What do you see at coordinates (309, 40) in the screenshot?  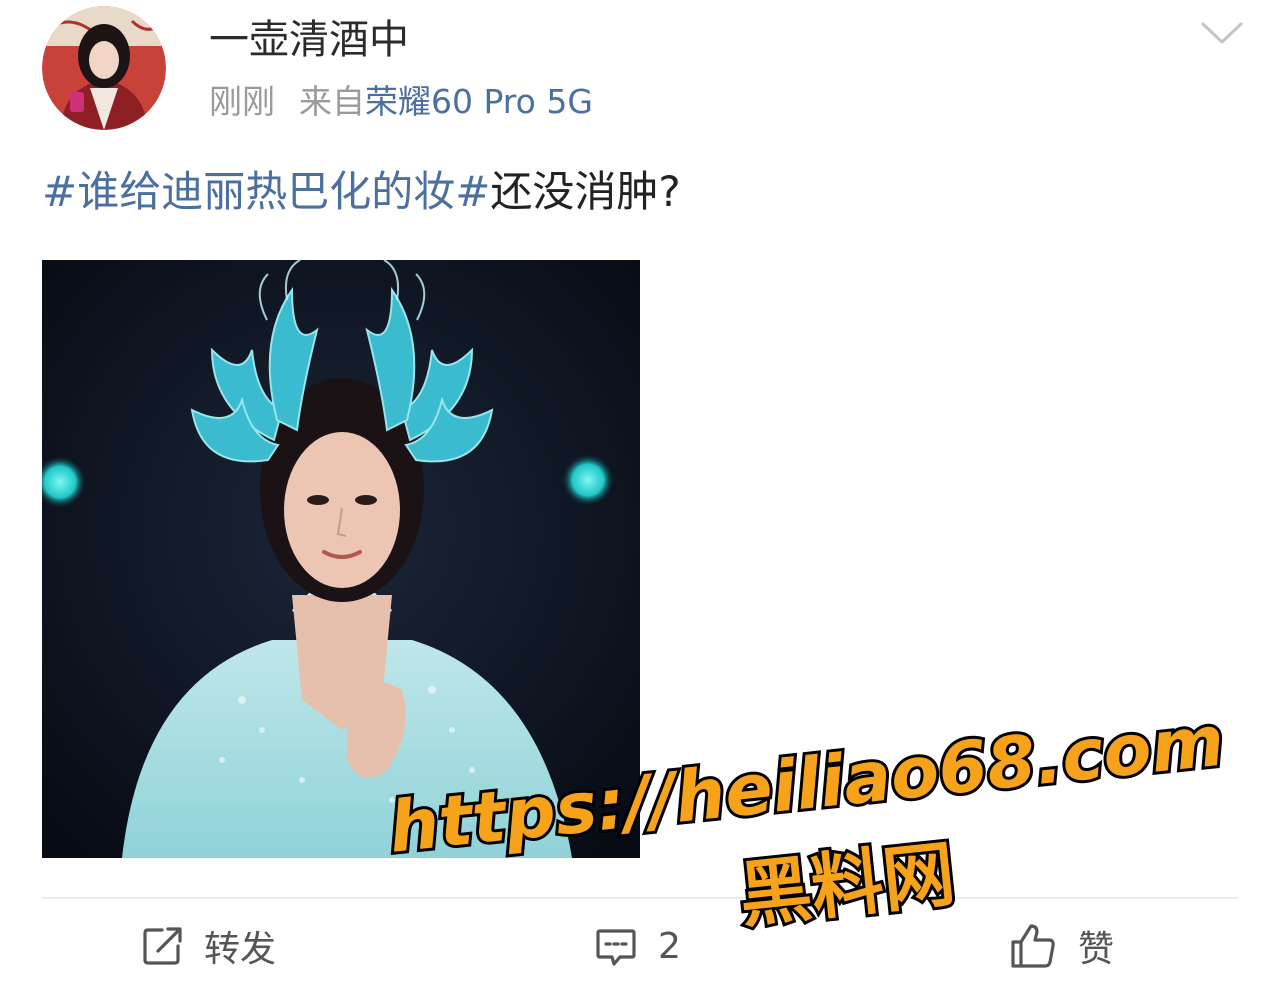 I see `author-name: 一壶清酒中` at bounding box center [309, 40].